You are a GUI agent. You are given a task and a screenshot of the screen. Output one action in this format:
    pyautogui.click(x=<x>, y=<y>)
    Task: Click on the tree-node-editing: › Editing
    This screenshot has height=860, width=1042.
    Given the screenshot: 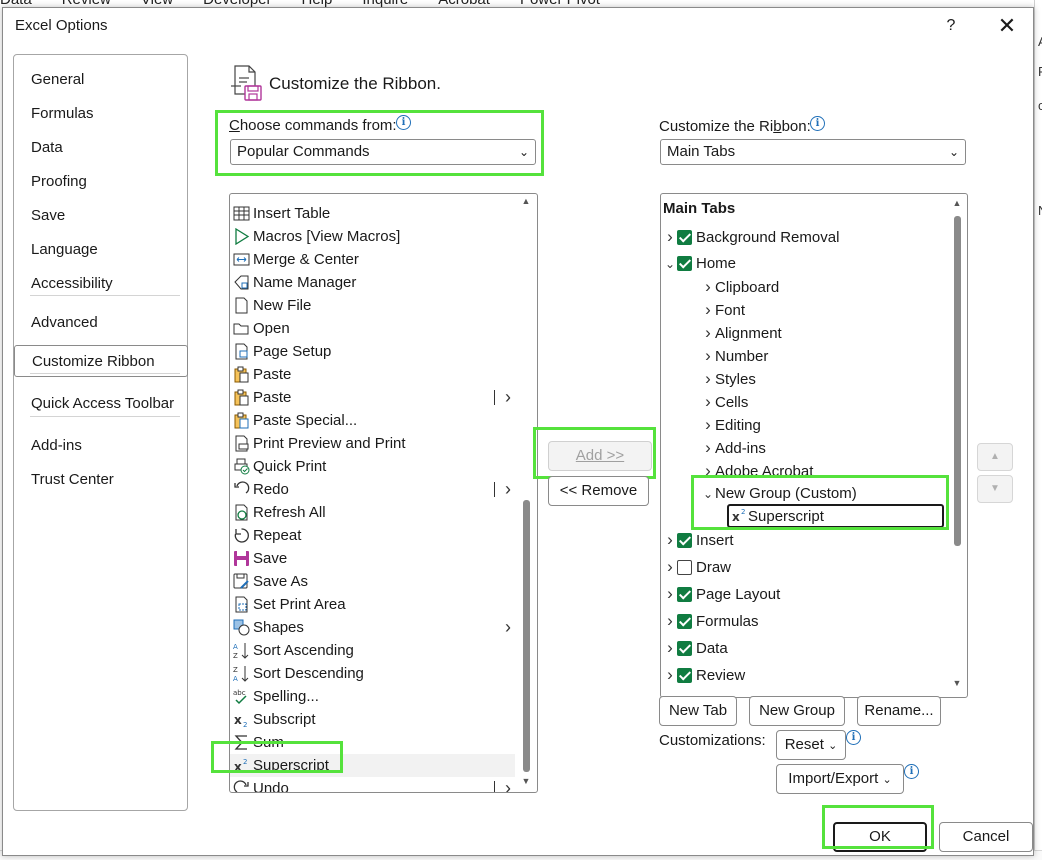 What is the action you would take?
    pyautogui.click(x=731, y=424)
    